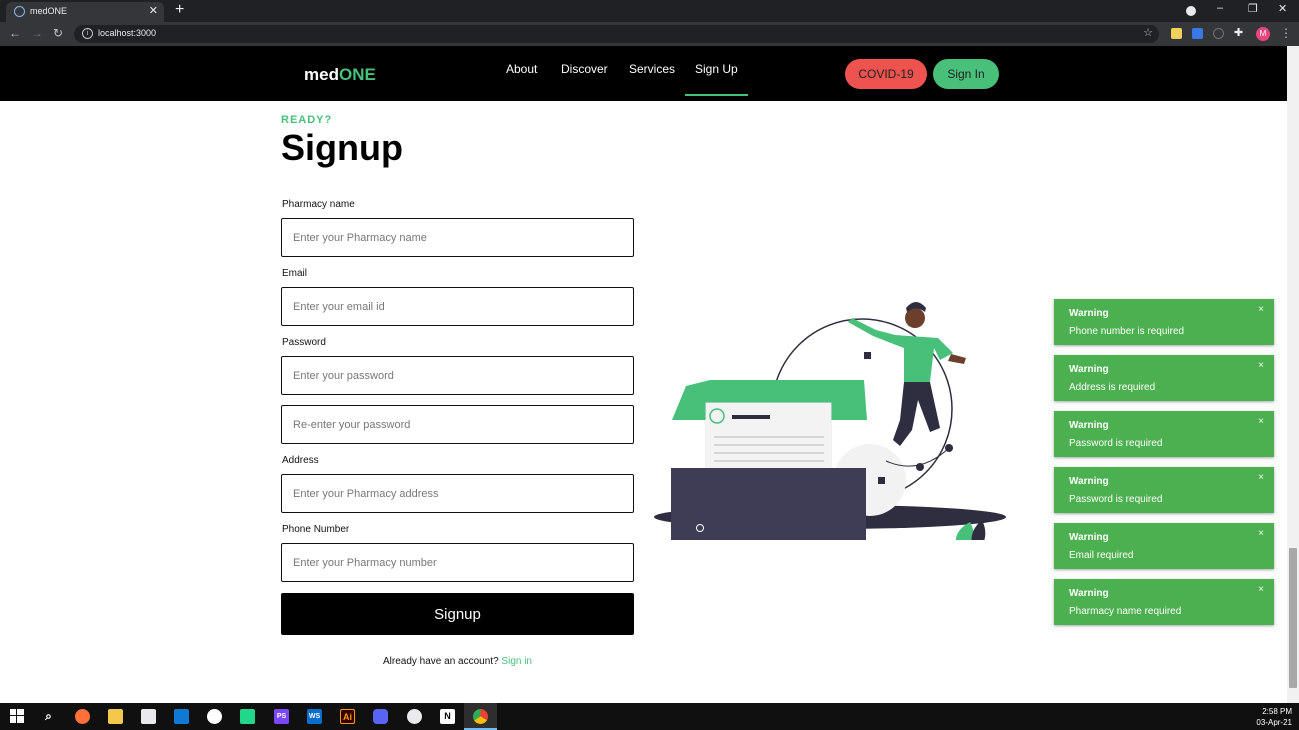 The image size is (1299, 730). Describe the element at coordinates (1220, 8) in the screenshot. I see `minimize-button: –` at that location.